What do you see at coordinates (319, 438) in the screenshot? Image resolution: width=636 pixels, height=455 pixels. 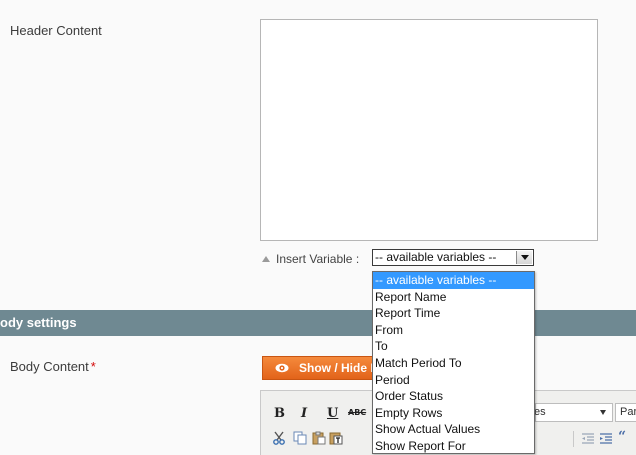 I see `paste-icon` at bounding box center [319, 438].